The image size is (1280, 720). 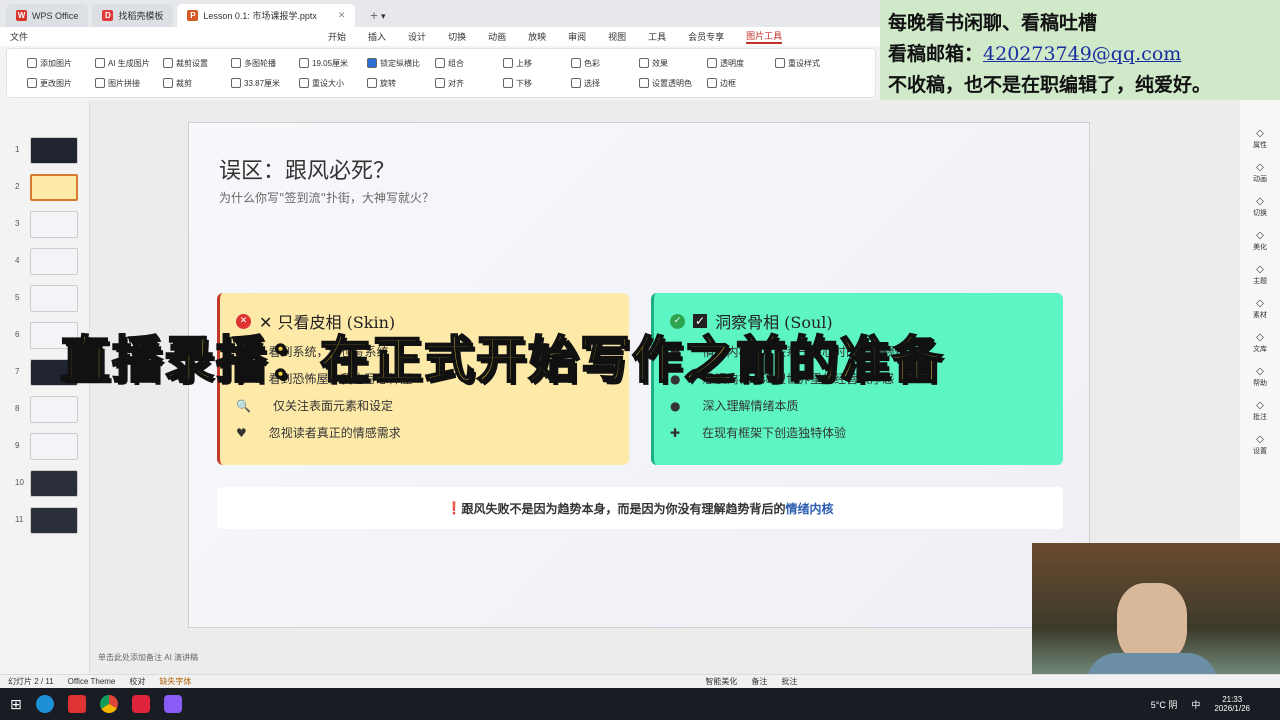 What do you see at coordinates (181, 657) in the screenshot?
I see `ai-notes-button: AI 演讲稿` at bounding box center [181, 657].